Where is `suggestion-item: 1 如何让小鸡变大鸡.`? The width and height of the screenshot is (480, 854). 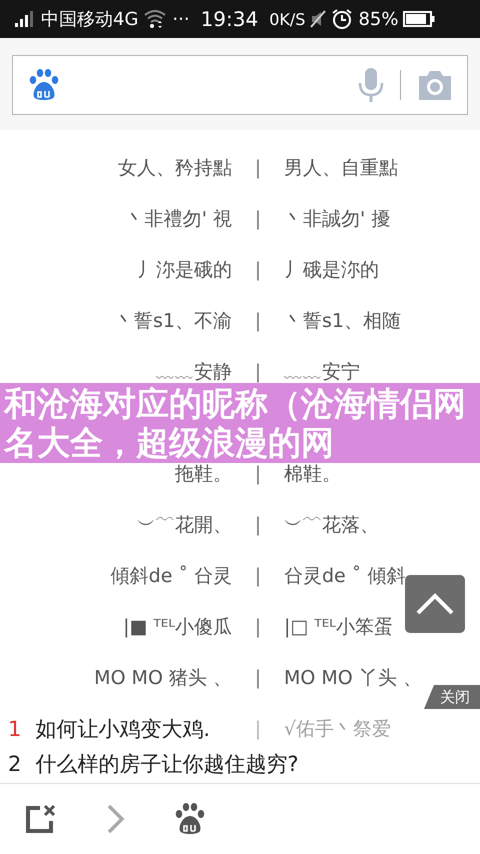
suggestion-item: 1 如何让小鸡变大鸡. is located at coordinates (105, 728).